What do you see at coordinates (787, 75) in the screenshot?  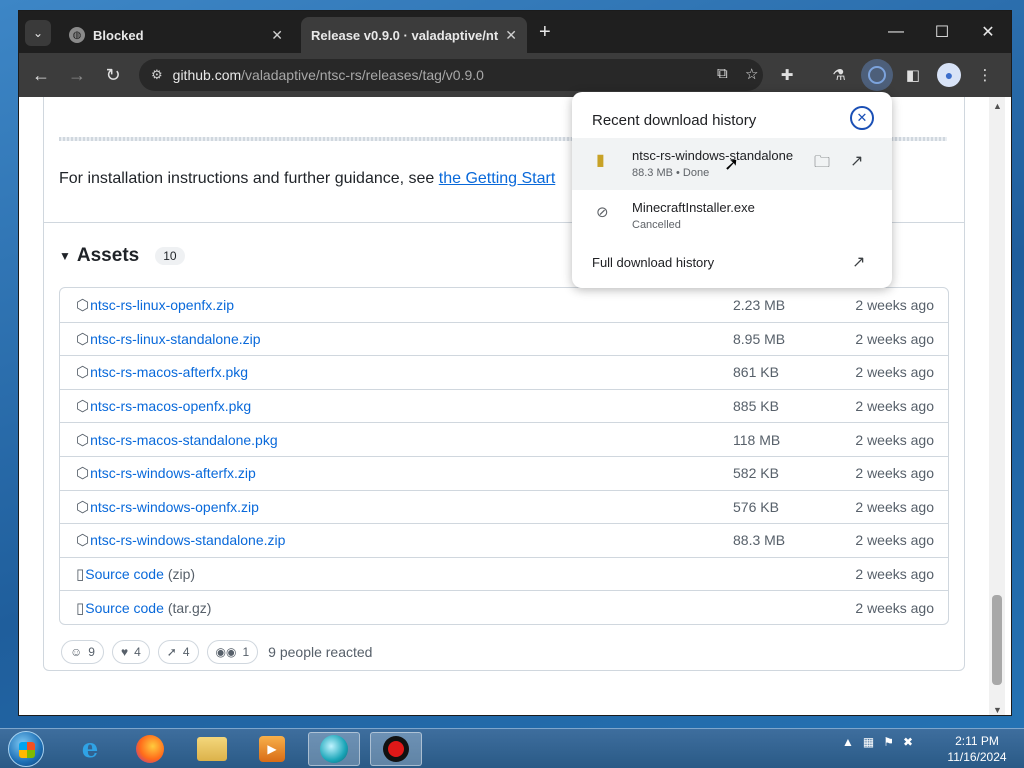 I see `extensions-icon: ✚` at bounding box center [787, 75].